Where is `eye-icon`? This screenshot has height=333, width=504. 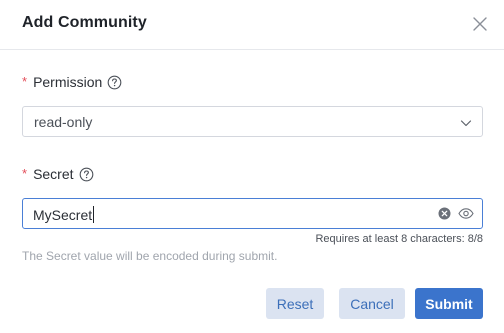
eye-icon is located at coordinates (466, 213).